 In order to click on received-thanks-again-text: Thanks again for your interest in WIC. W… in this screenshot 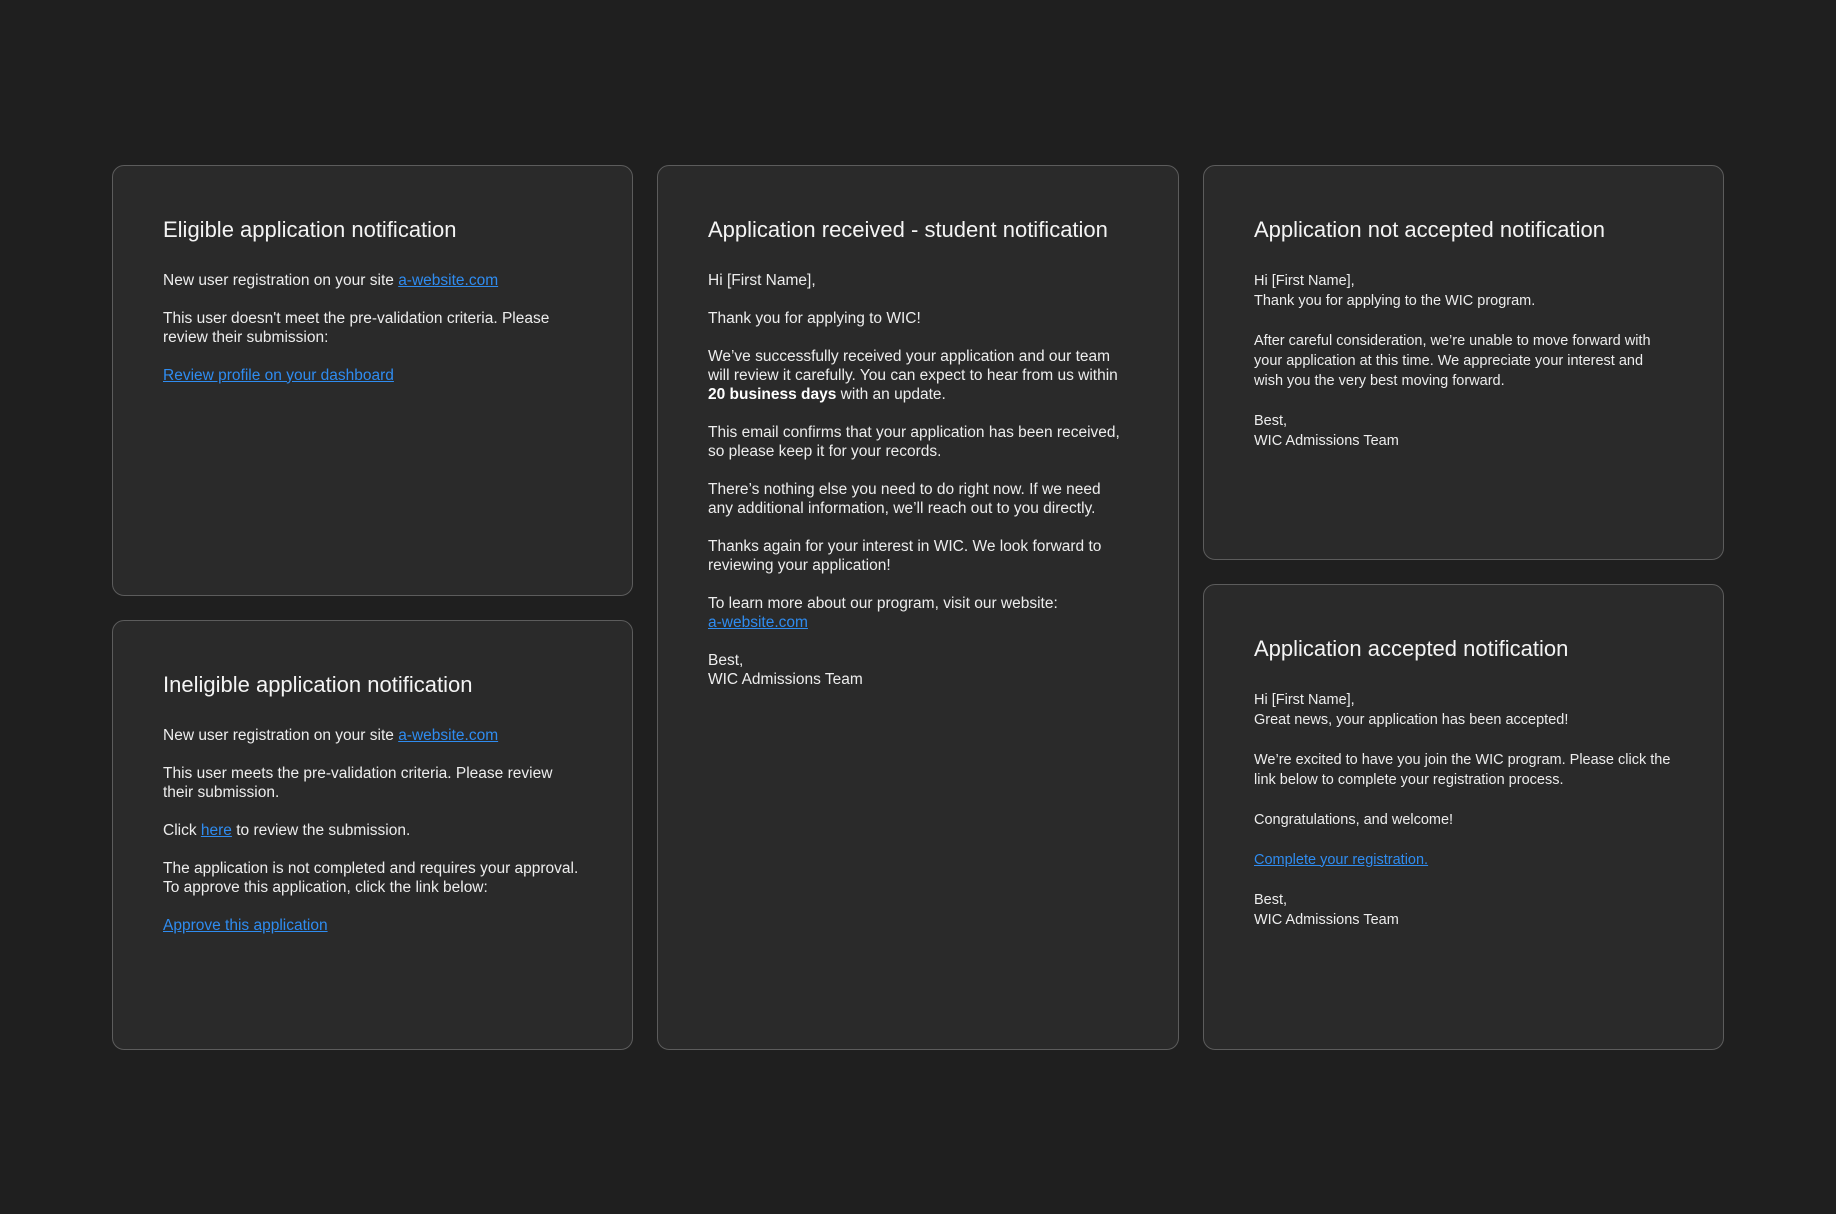, I will do `click(905, 555)`.